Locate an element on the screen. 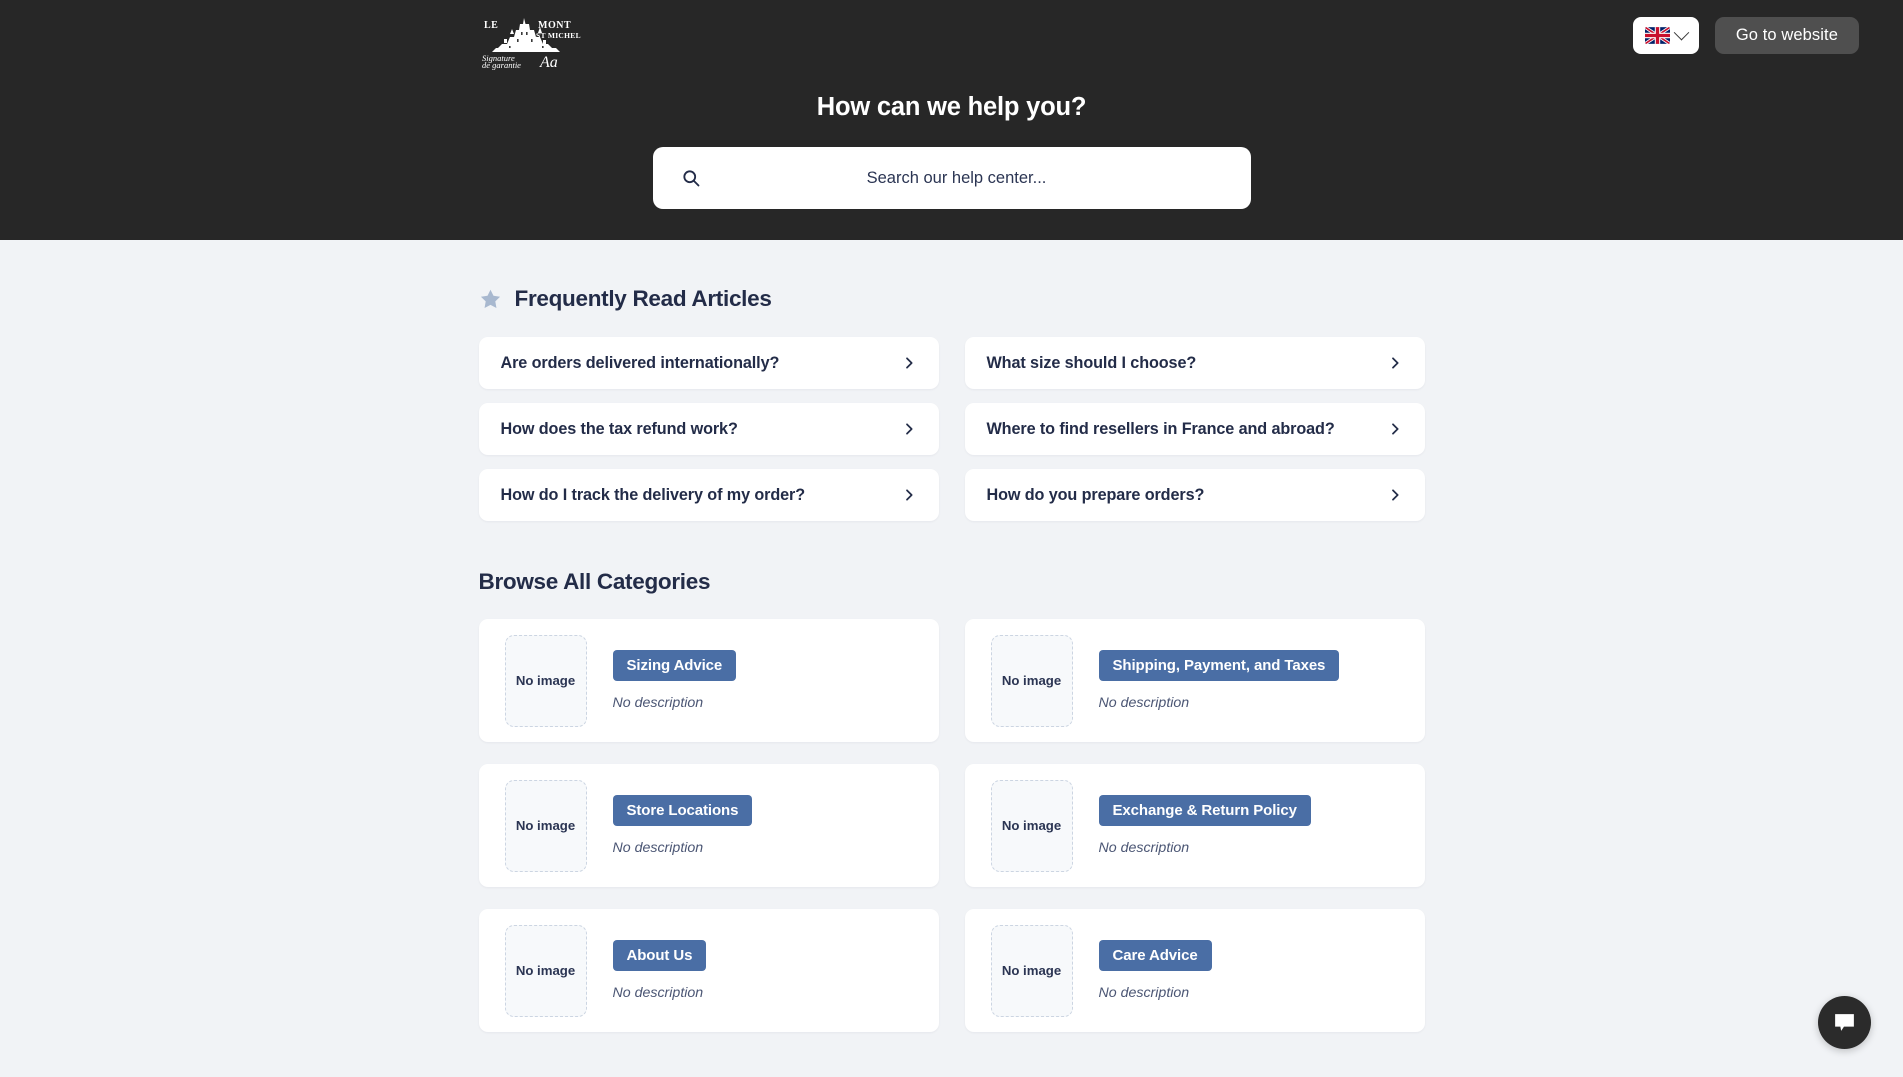 This screenshot has height=1077, width=1903. frequently-read-header: Frequently Read Articles is located at coordinates (952, 299).